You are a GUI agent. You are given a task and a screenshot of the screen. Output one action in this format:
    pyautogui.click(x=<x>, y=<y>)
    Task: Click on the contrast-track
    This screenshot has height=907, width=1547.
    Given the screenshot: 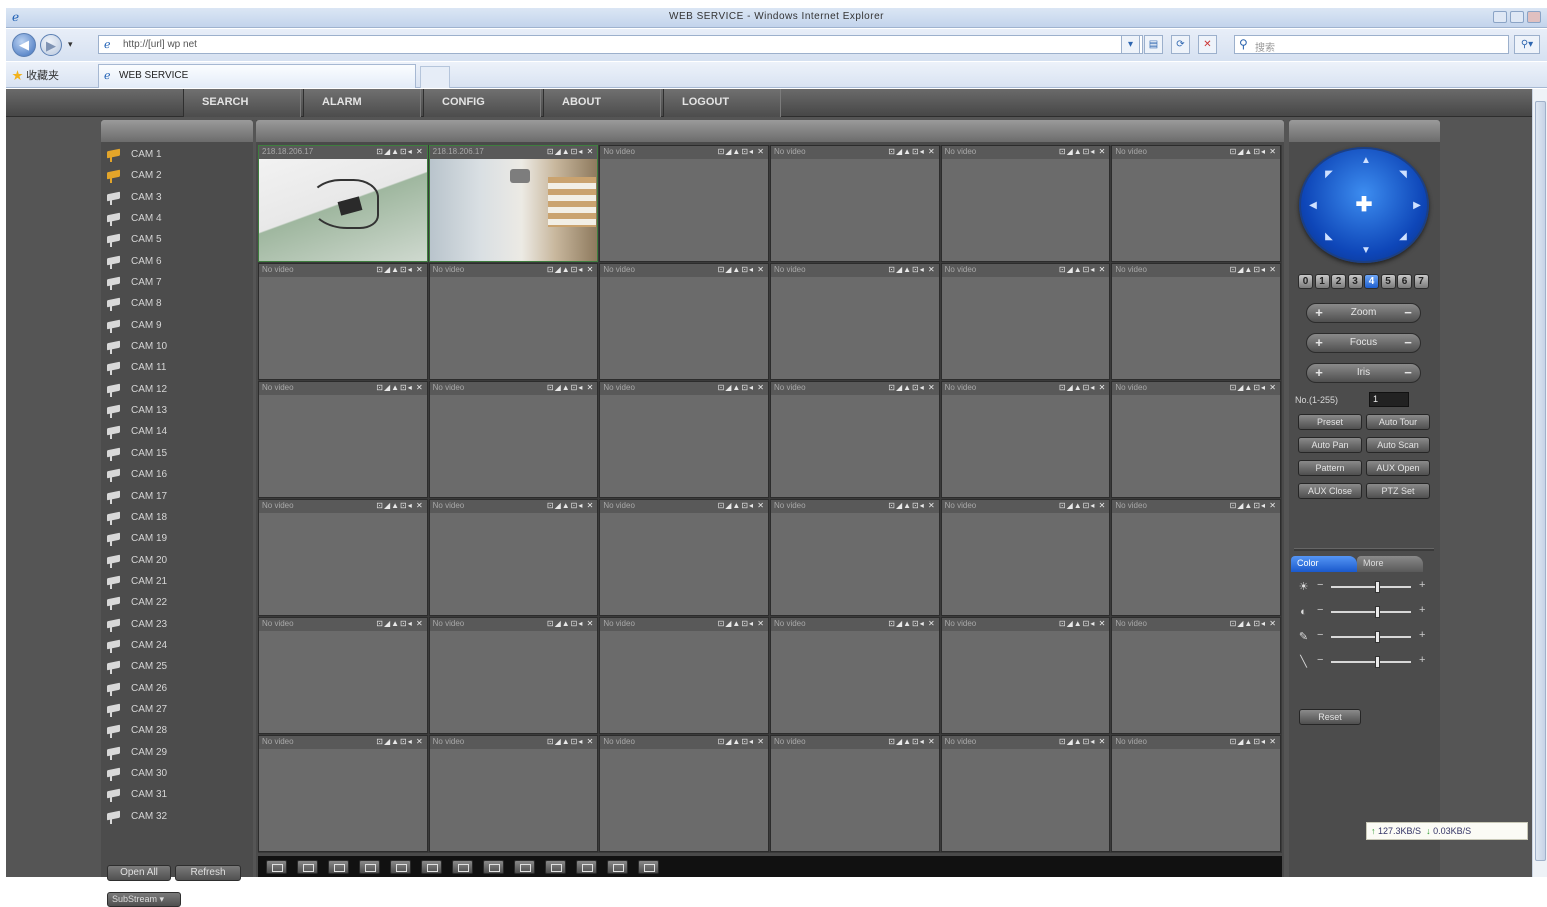 What is the action you would take?
    pyautogui.click(x=1371, y=612)
    